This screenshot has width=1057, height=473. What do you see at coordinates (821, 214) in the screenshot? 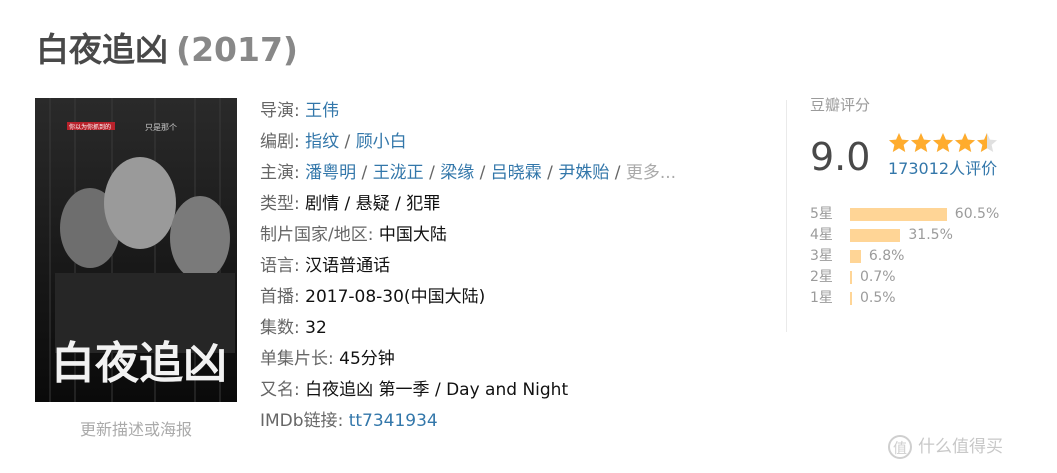
I see `rating-bar-label: 5星` at bounding box center [821, 214].